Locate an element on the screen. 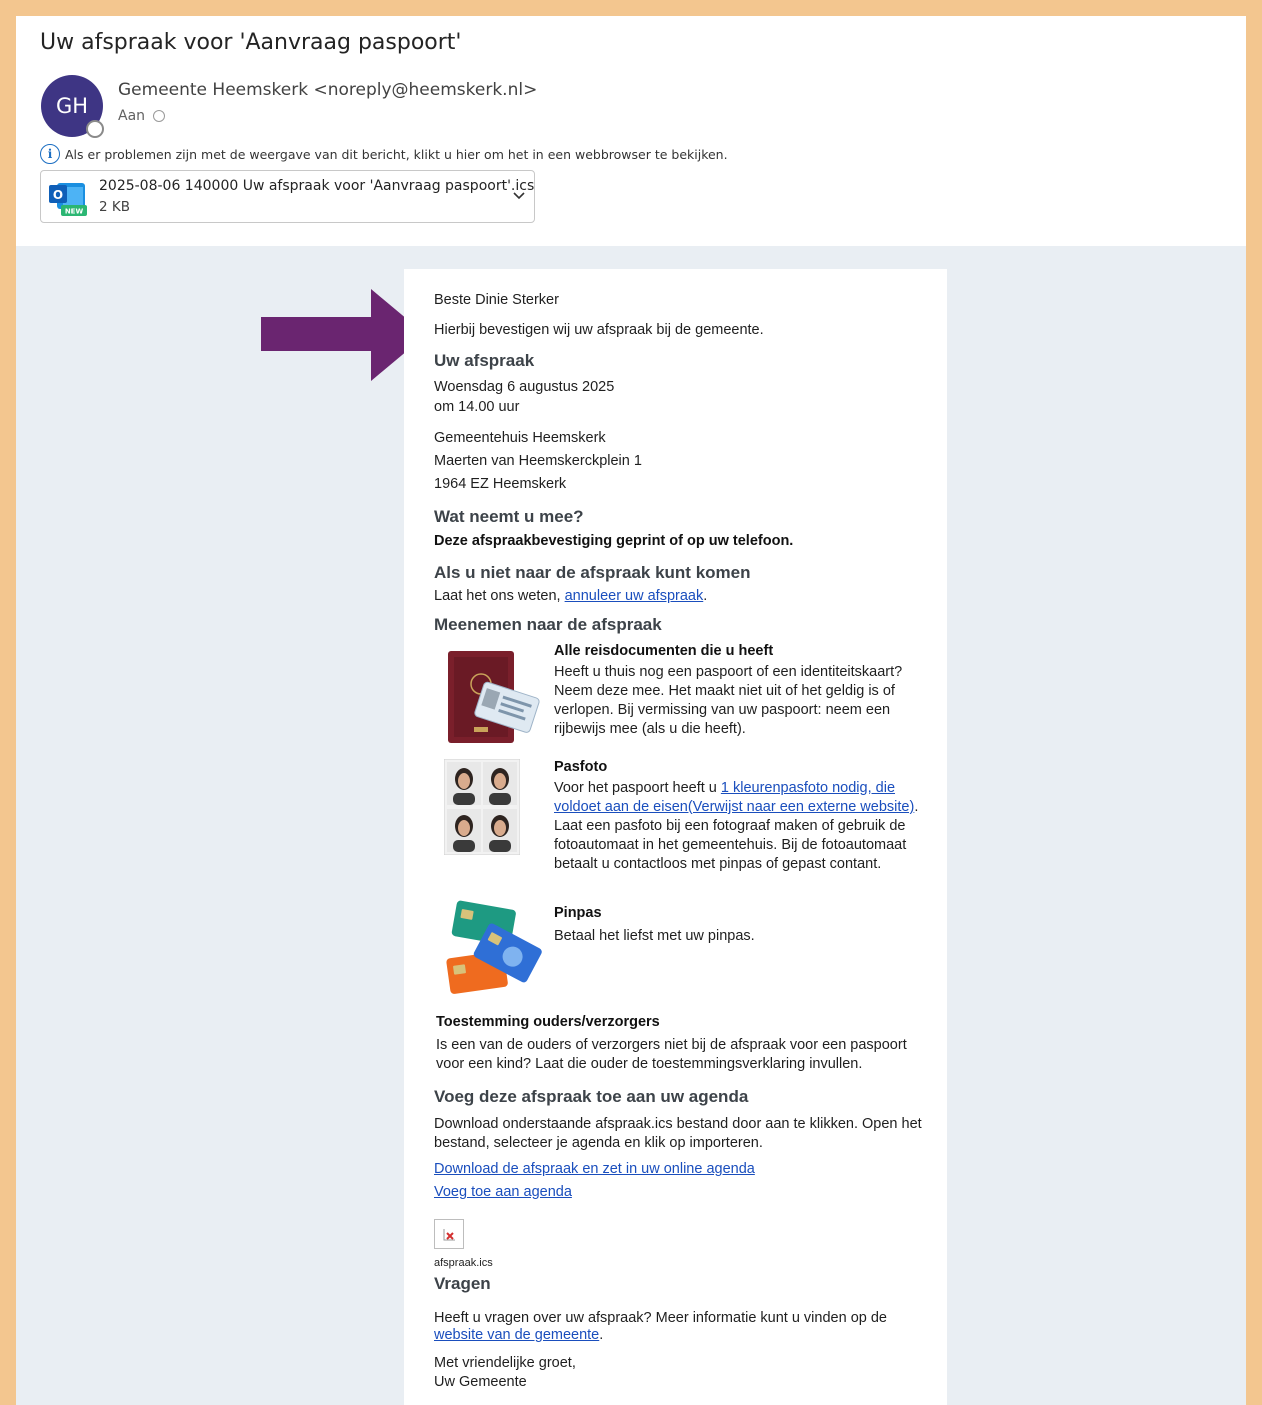 The image size is (1262, 1405). item-photo-title: Pasfoto is located at coordinates (581, 767).